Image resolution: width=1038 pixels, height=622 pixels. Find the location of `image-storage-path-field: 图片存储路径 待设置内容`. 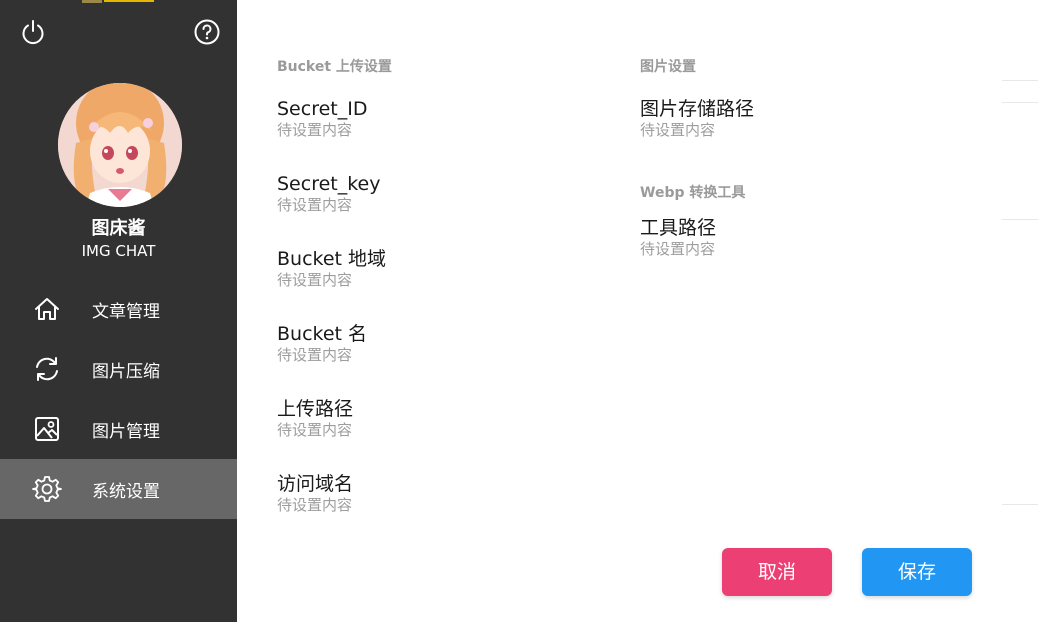

image-storage-path-field: 图片存储路径 待设置内容 is located at coordinates (697, 118).